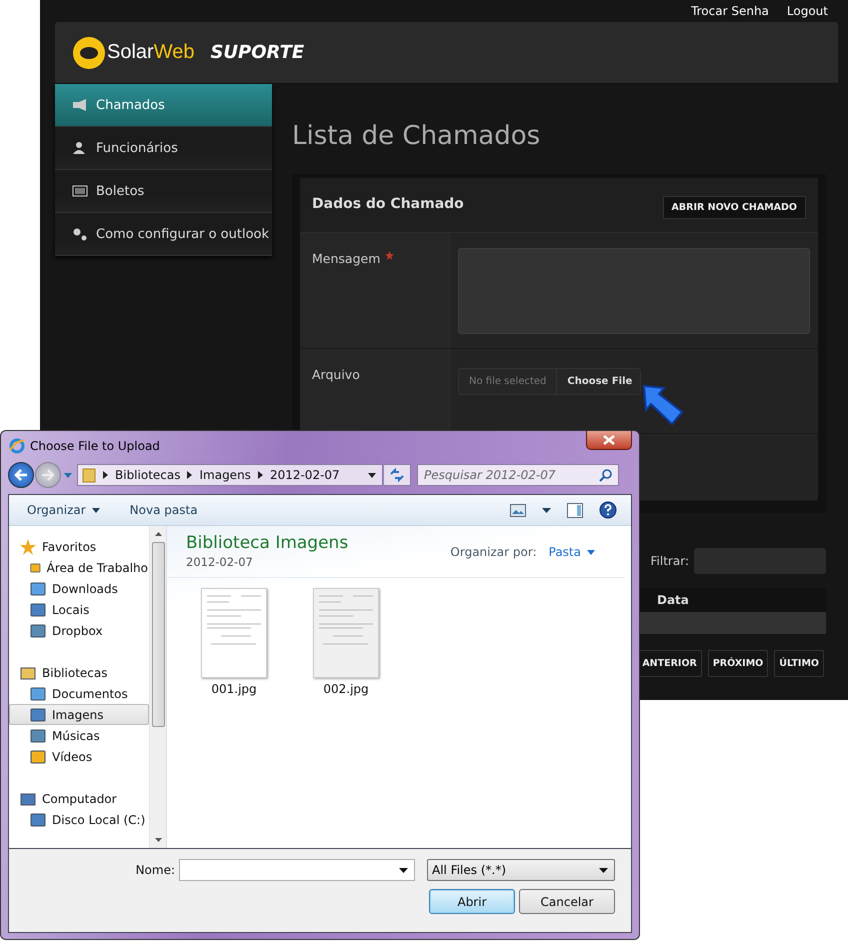  I want to click on file-name: 001.jpg, so click(234, 689).